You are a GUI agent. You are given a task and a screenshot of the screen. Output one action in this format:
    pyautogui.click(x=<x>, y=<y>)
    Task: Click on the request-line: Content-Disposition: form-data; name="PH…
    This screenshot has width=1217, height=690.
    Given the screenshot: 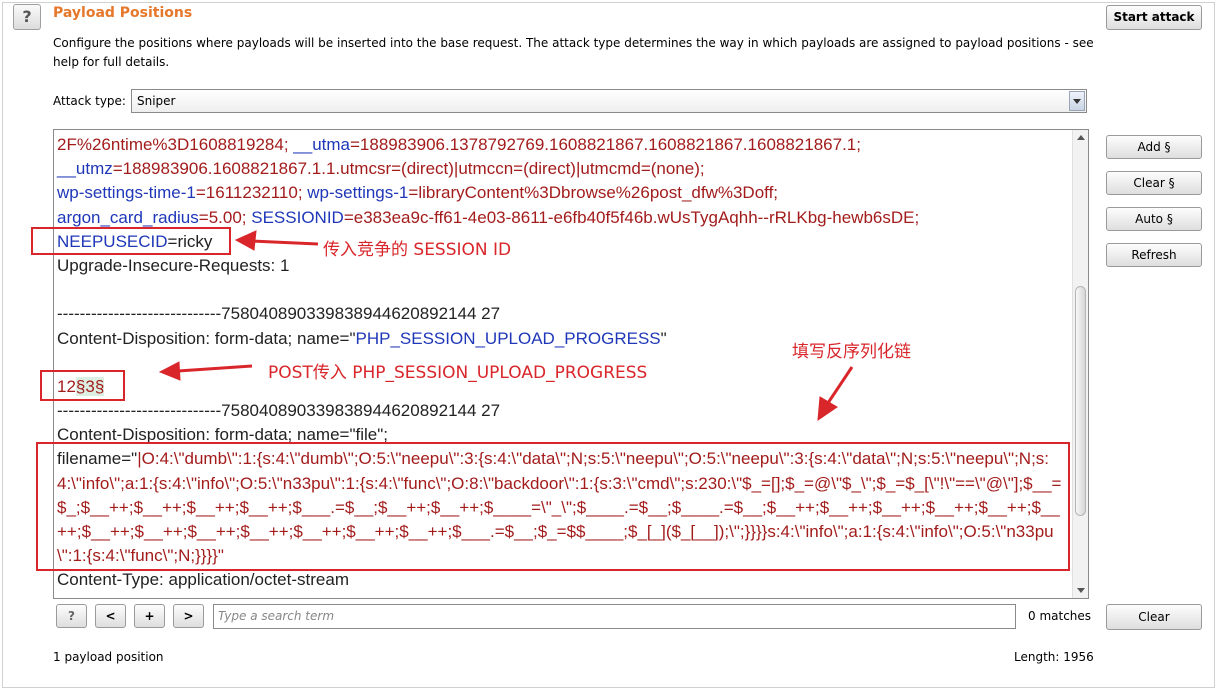 What is the action you would take?
    pyautogui.click(x=362, y=338)
    